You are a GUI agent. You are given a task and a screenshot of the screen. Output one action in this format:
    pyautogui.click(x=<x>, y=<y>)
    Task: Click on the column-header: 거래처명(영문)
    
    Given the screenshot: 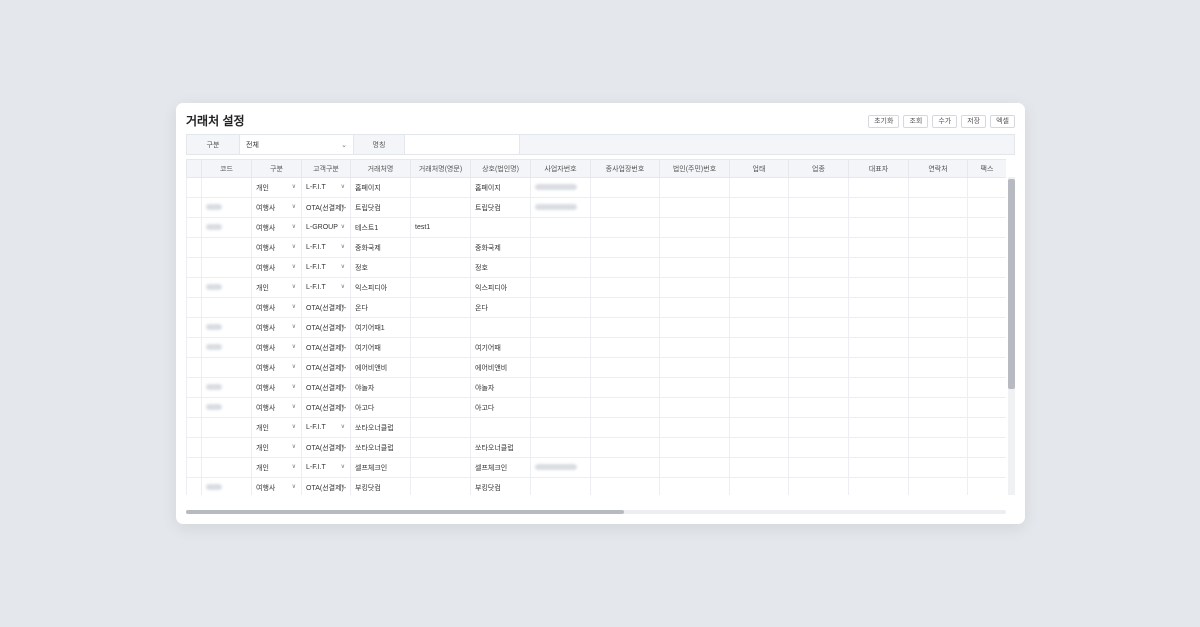 What is the action you would take?
    pyautogui.click(x=440, y=168)
    